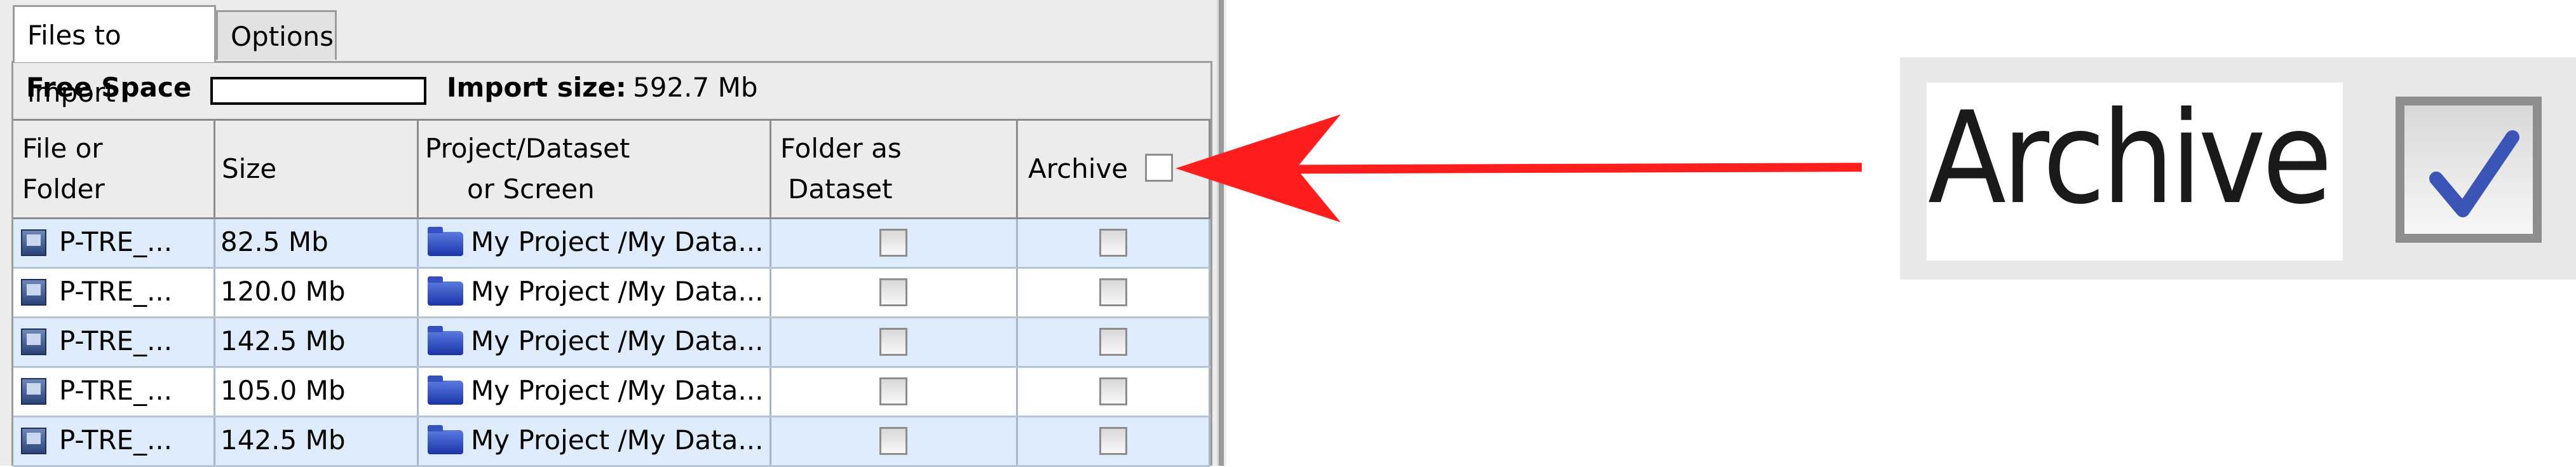  I want to click on column-project-line2: or Screen, so click(531, 189).